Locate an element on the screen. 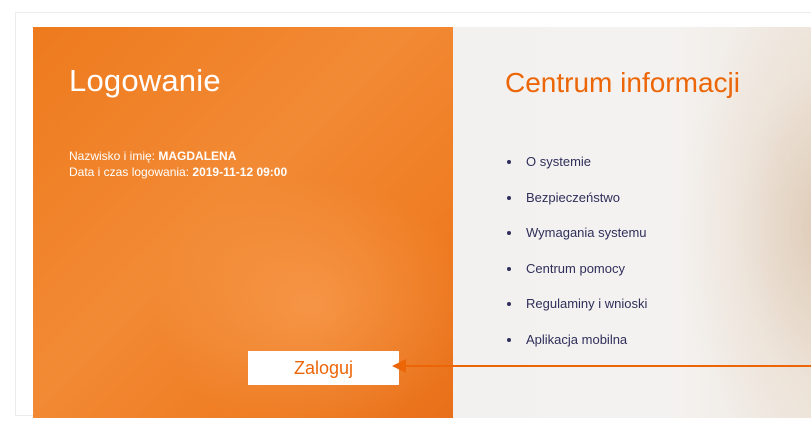 The width and height of the screenshot is (811, 428). user-name-row: Nazwisko i imię: MAGDALENA is located at coordinates (178, 156).